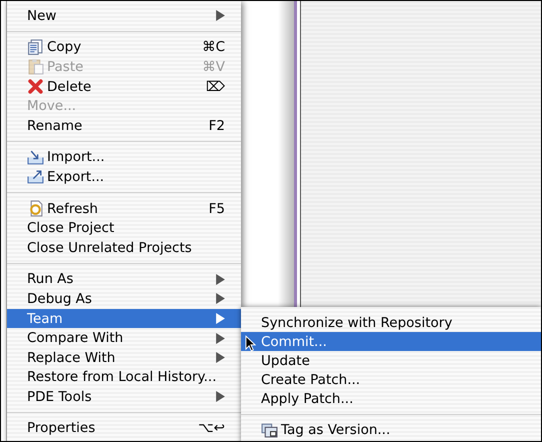  I want to click on menu-item: Rename F2, so click(124, 126).